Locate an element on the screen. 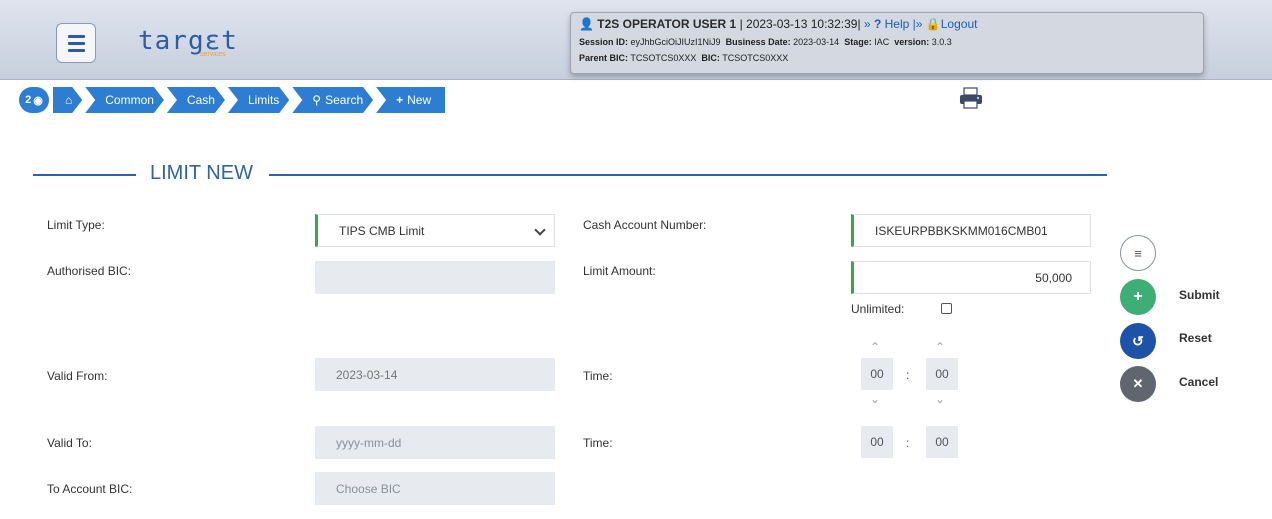  session-id: eyJhbGciOiJIUzI1NiJ9 is located at coordinates (675, 42).